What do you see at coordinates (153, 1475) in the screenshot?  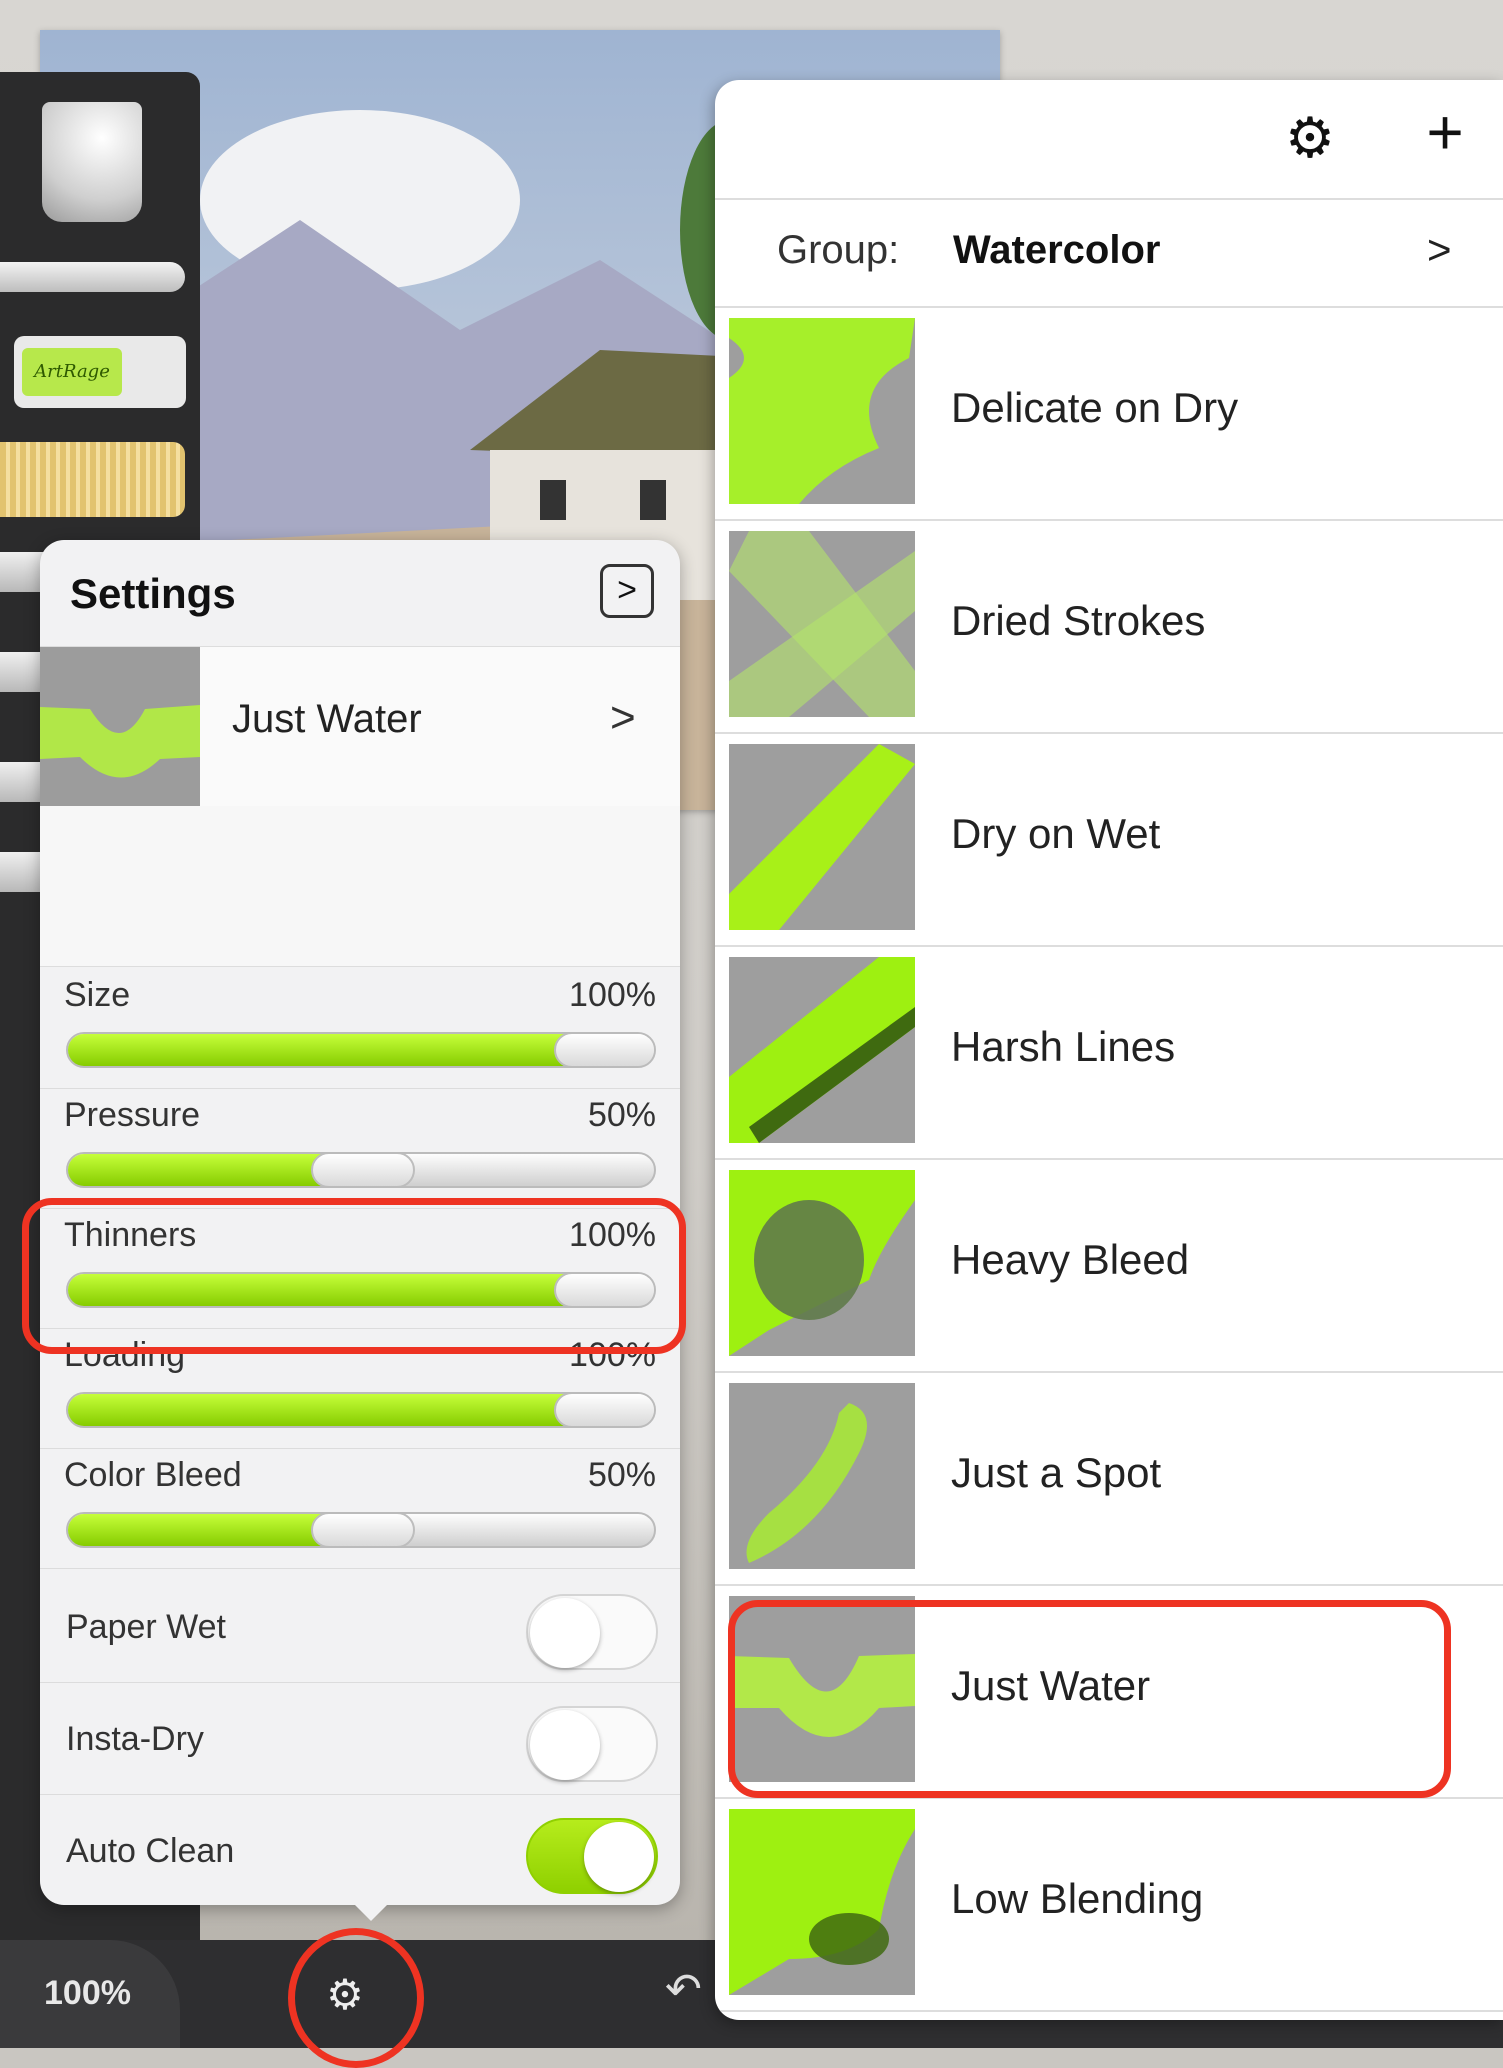 I see `slider-label: Color Bleed` at bounding box center [153, 1475].